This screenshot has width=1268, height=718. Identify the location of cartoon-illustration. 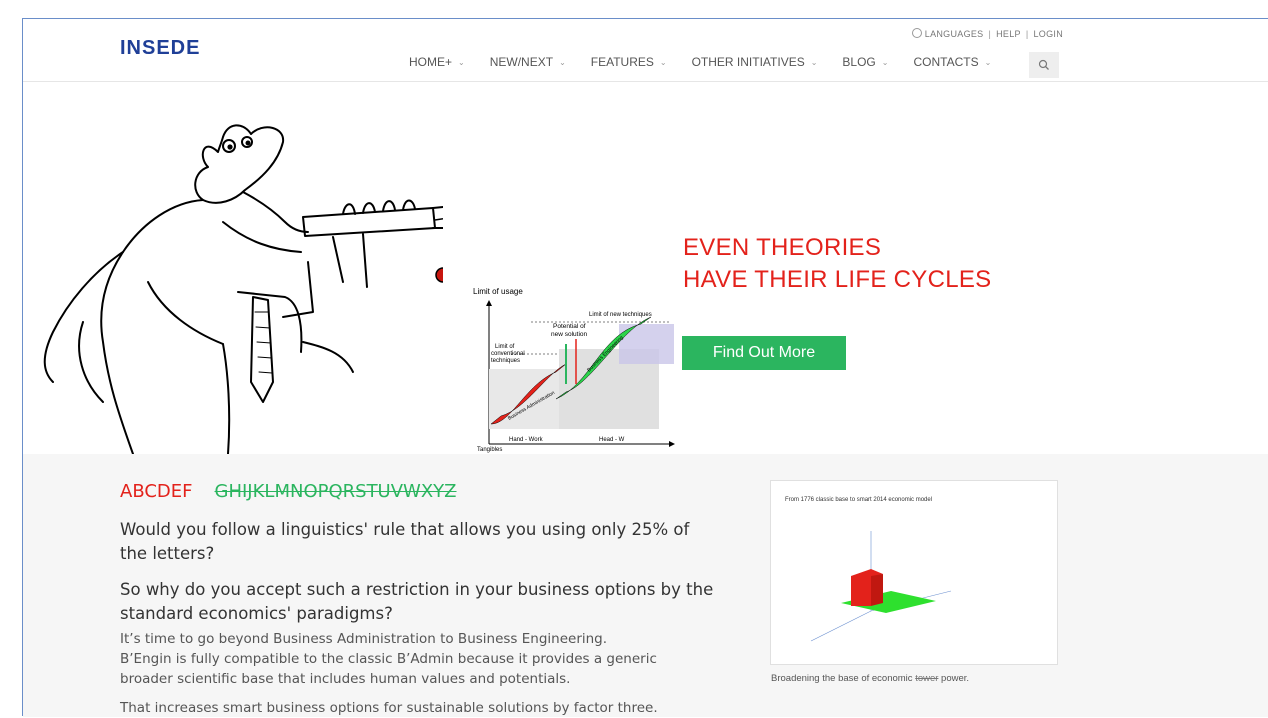
(243, 289).